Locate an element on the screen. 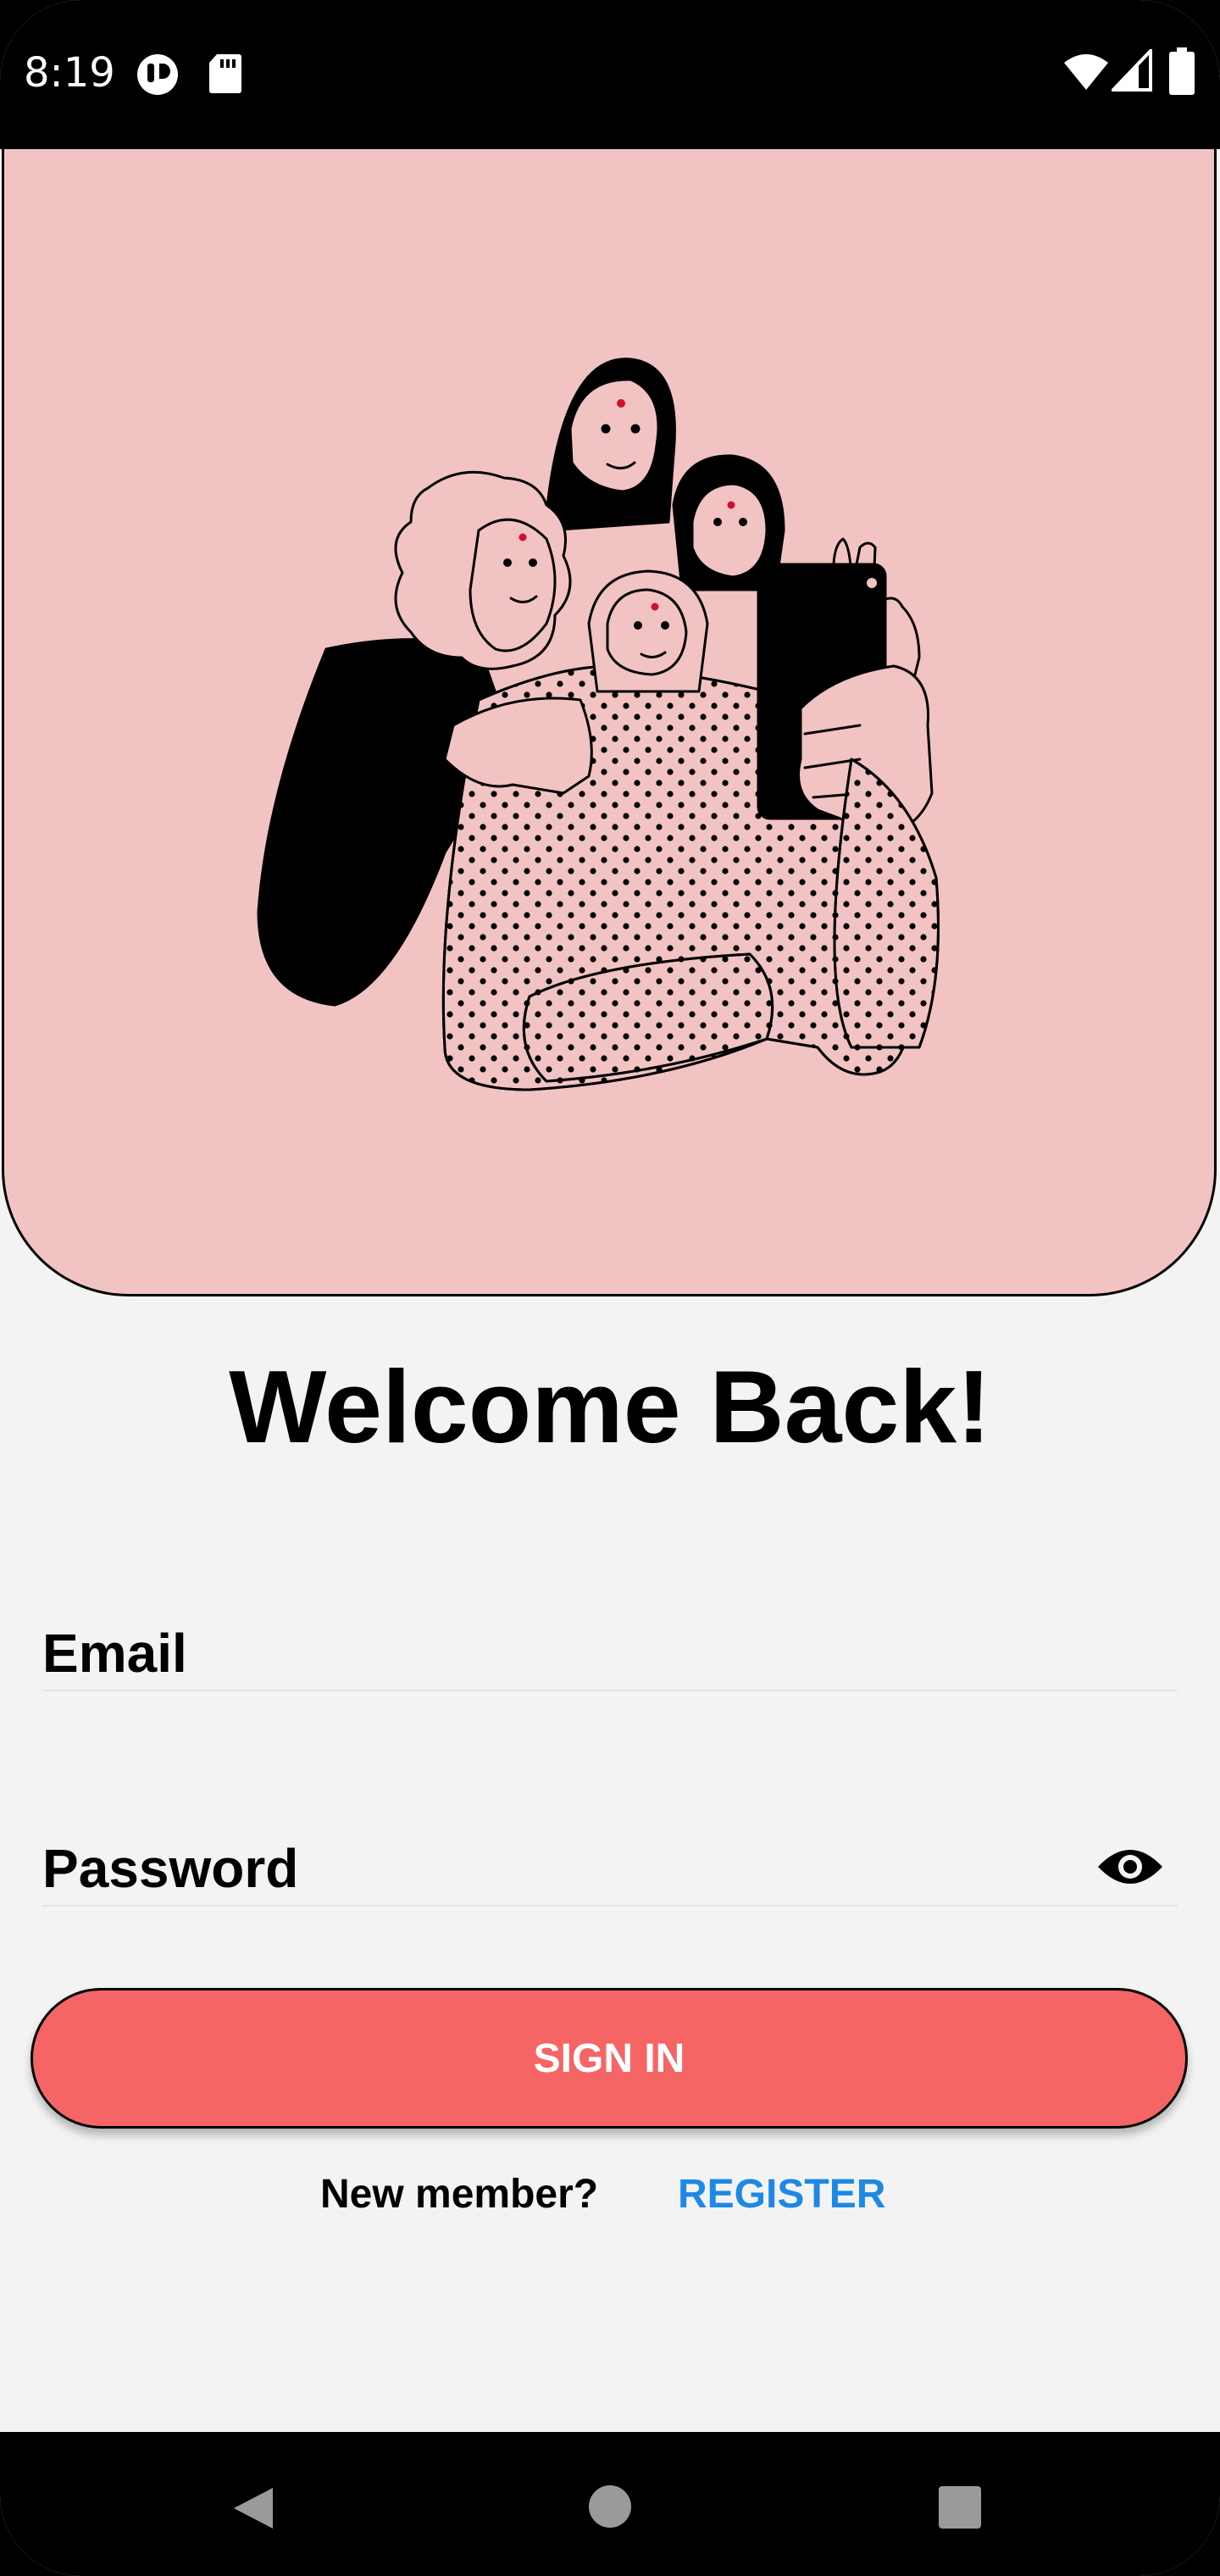  sign-in-button: SIGN IN is located at coordinates (609, 2058).